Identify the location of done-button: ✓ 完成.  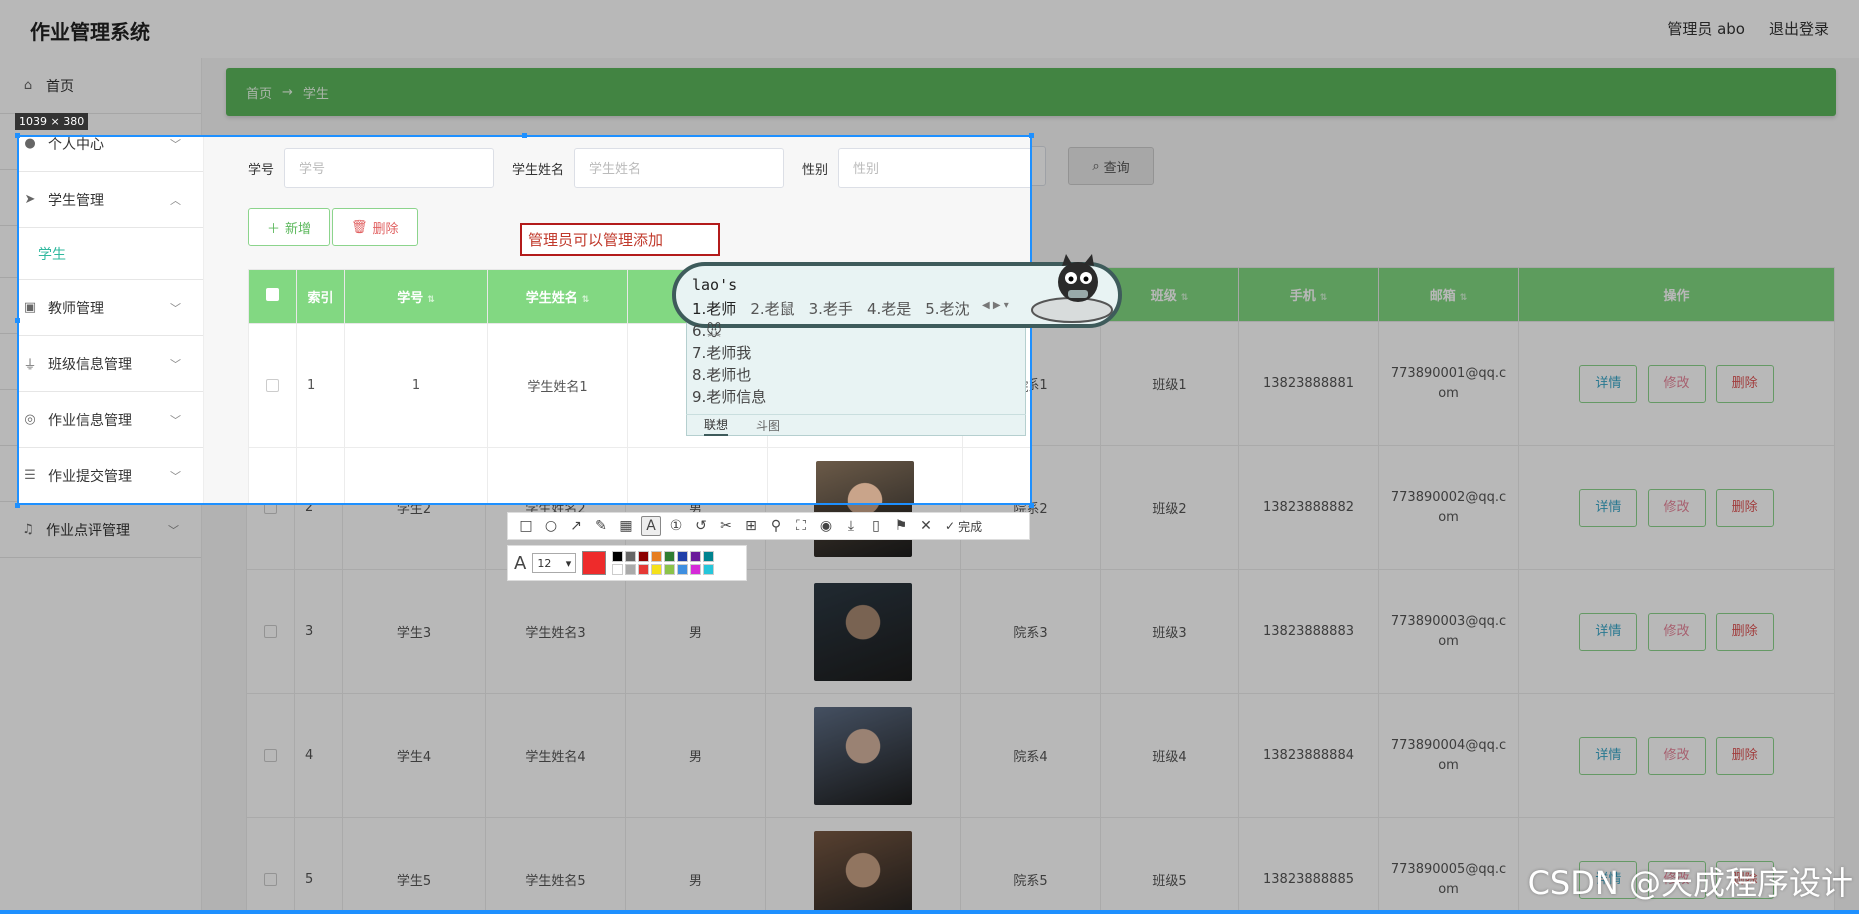
(963, 526).